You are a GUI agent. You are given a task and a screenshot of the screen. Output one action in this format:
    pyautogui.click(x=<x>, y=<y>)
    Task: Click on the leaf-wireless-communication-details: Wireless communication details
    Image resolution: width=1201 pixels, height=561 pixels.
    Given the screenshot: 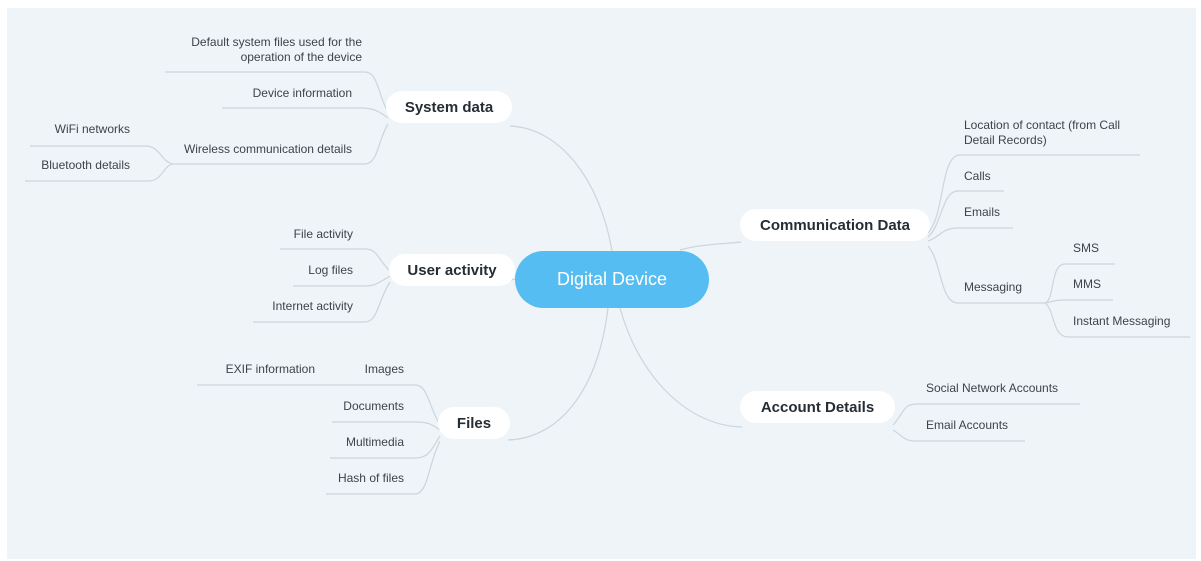 What is the action you would take?
    pyautogui.click(x=262, y=149)
    